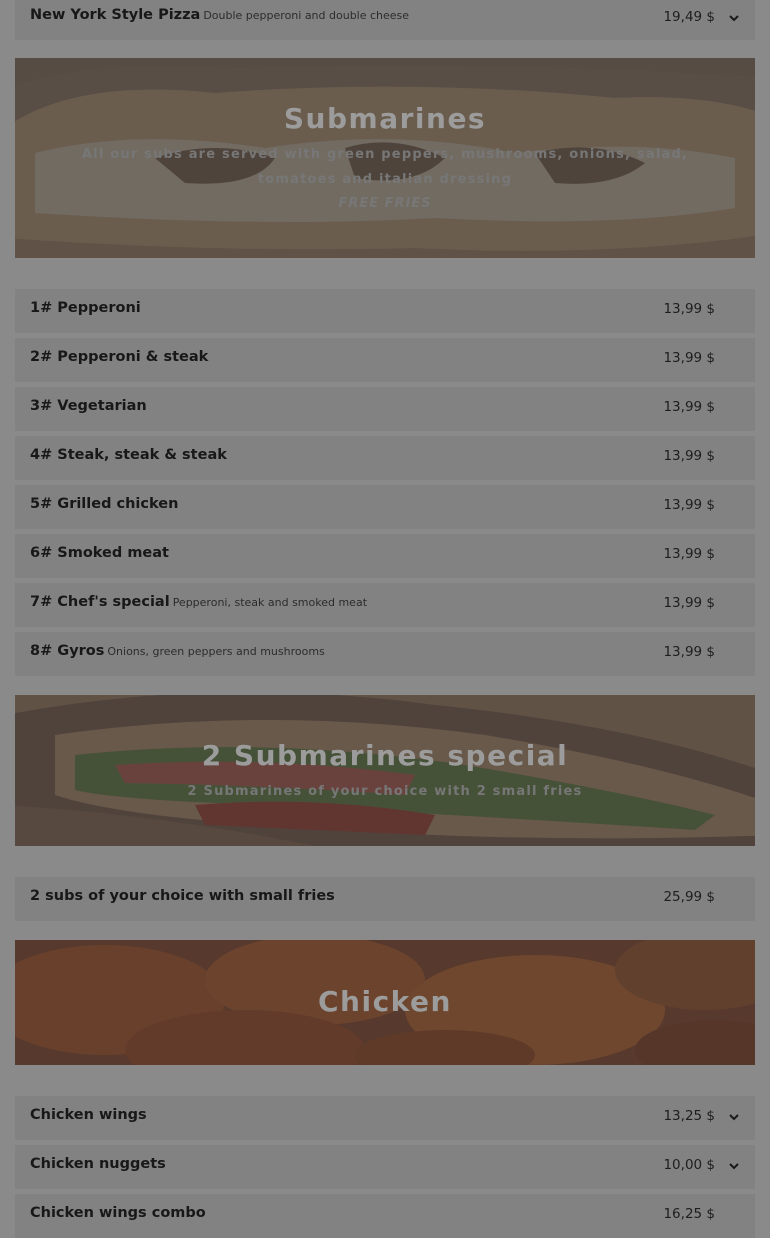 The height and width of the screenshot is (1238, 770). Describe the element at coordinates (385, 1167) in the screenshot. I see `menu-item-chicken-nuggets: Chicken nuggets 10,00 $` at that location.